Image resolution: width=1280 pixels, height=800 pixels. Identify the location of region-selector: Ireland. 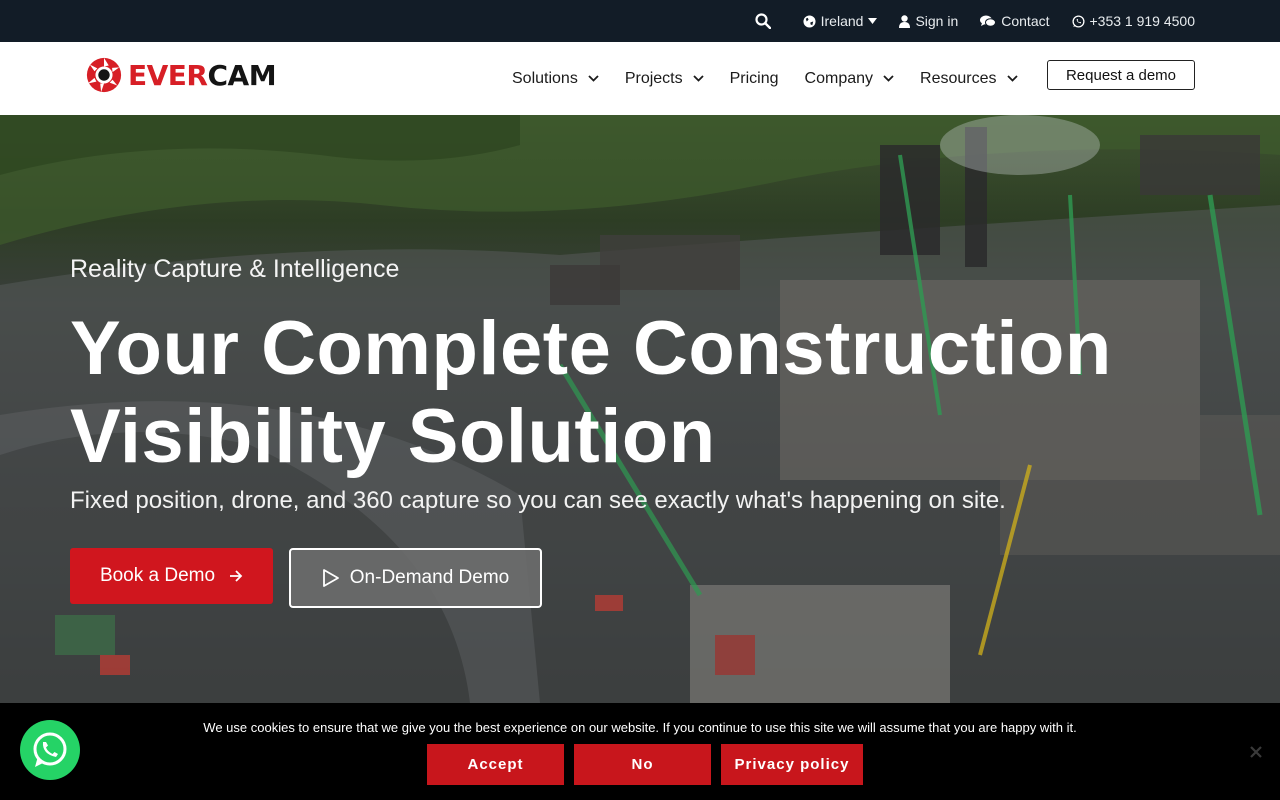
(840, 21).